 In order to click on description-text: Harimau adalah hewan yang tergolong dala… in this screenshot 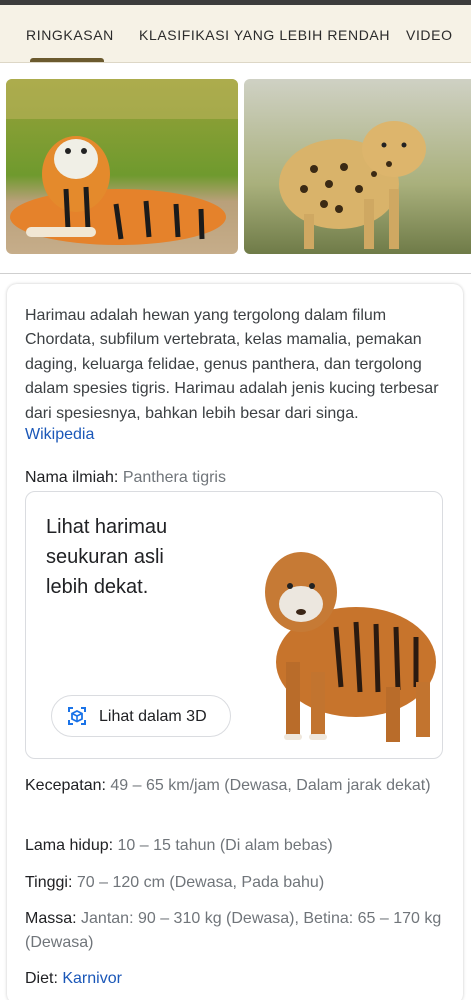, I will do `click(232, 364)`.